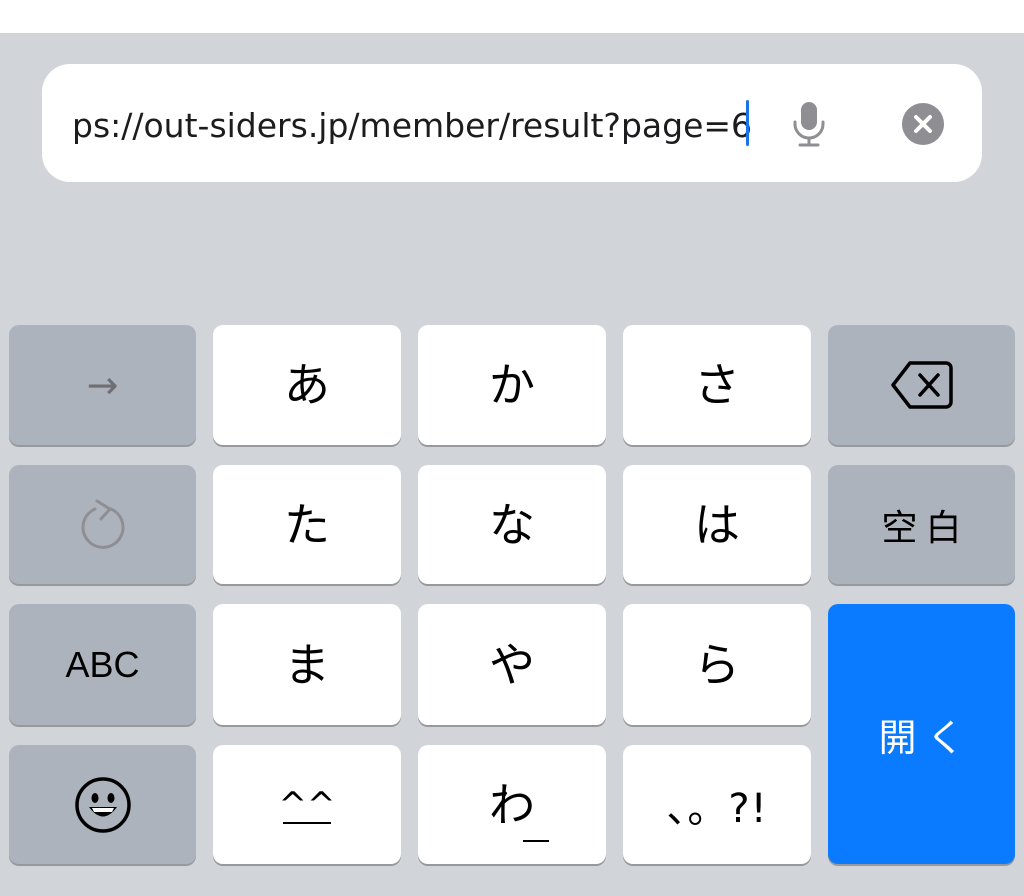  Describe the element at coordinates (923, 124) in the screenshot. I see `clear-text-icon` at that location.